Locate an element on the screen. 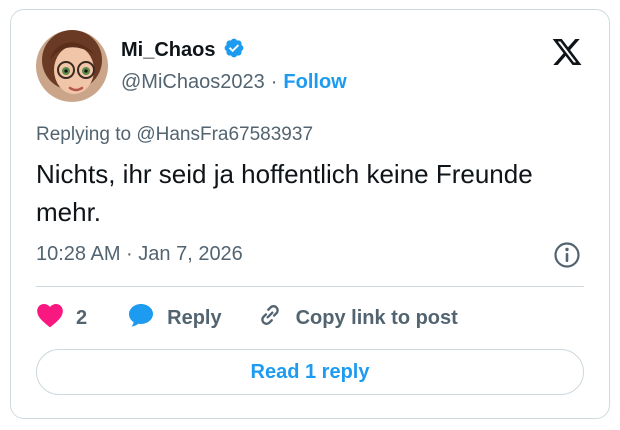 The height and width of the screenshot is (430, 620). copy-link-label: Copy link to post is located at coordinates (376, 317).